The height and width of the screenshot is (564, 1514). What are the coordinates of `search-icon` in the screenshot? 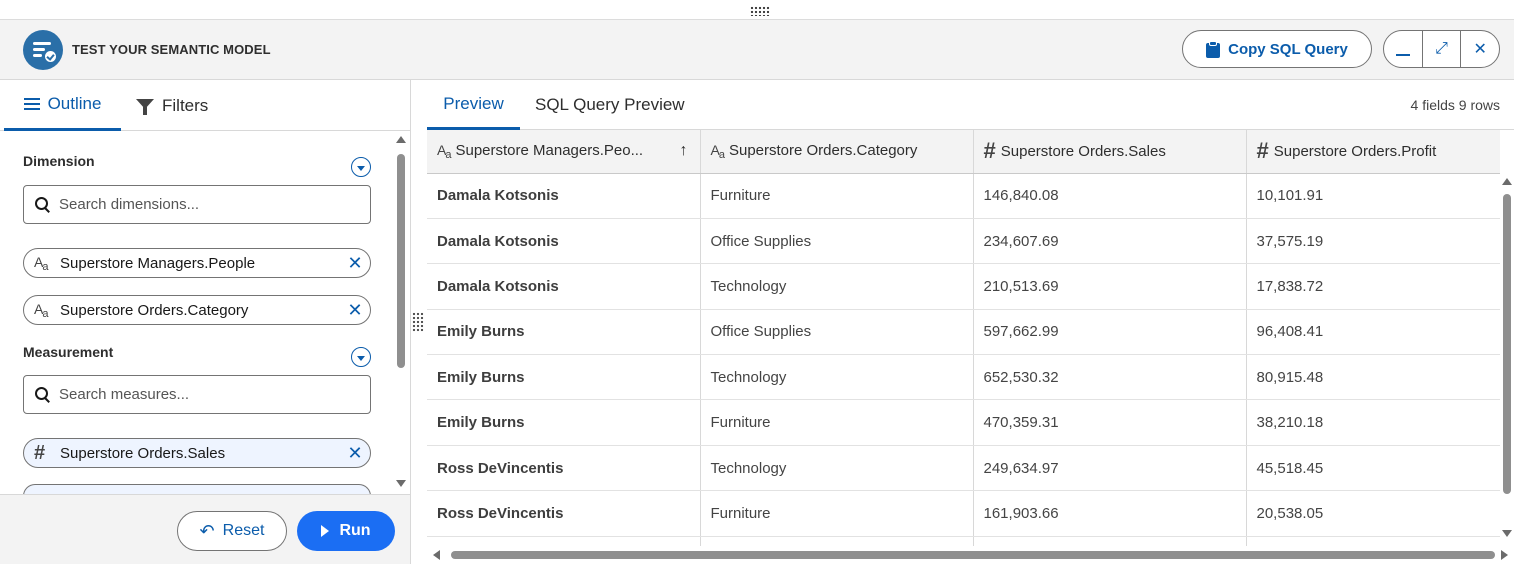 It's located at (43, 394).